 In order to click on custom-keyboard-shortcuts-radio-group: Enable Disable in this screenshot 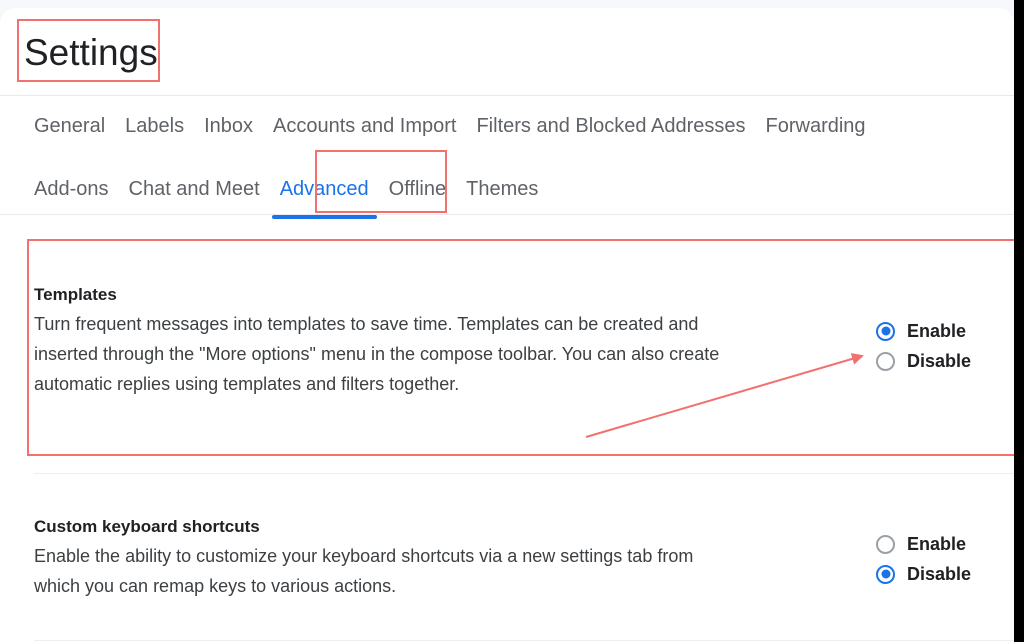, I will do `click(923, 559)`.